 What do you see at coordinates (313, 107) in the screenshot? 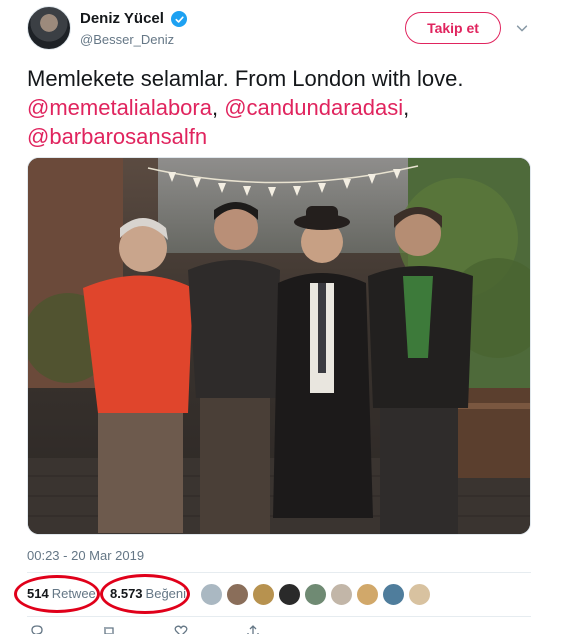
I see `mention-link: @candundaradasi` at bounding box center [313, 107].